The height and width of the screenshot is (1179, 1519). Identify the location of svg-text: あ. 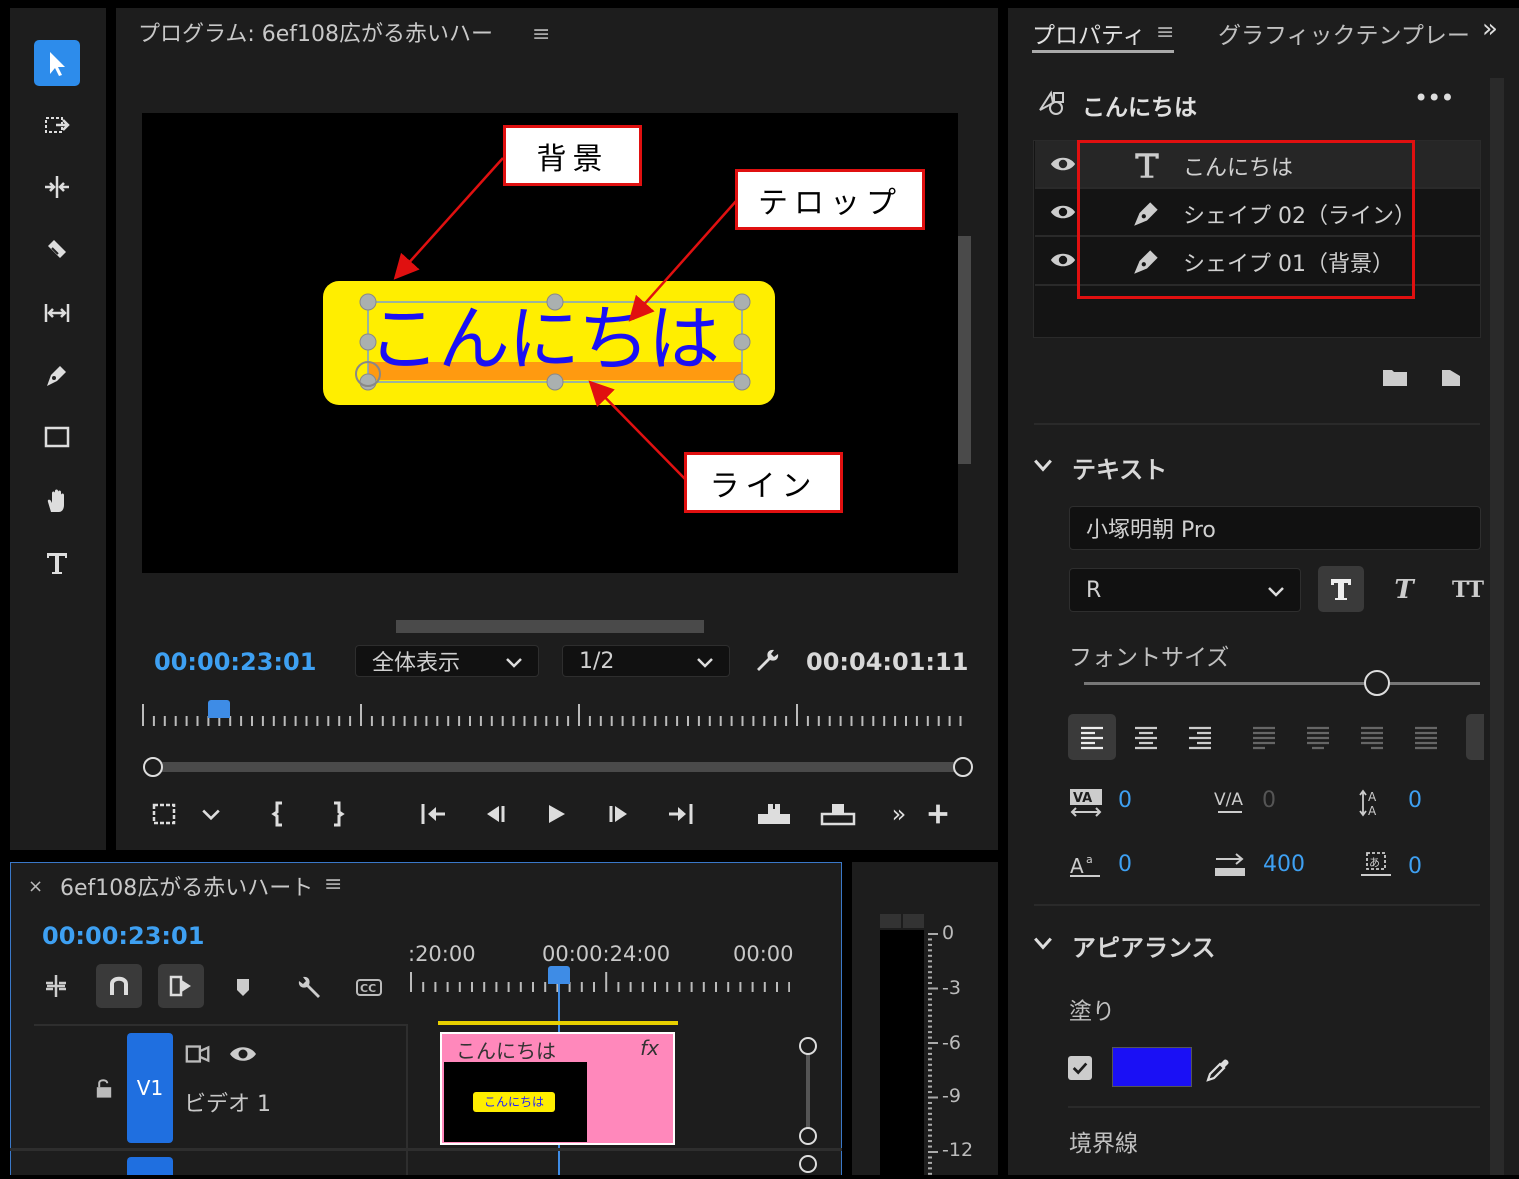
(1374, 862).